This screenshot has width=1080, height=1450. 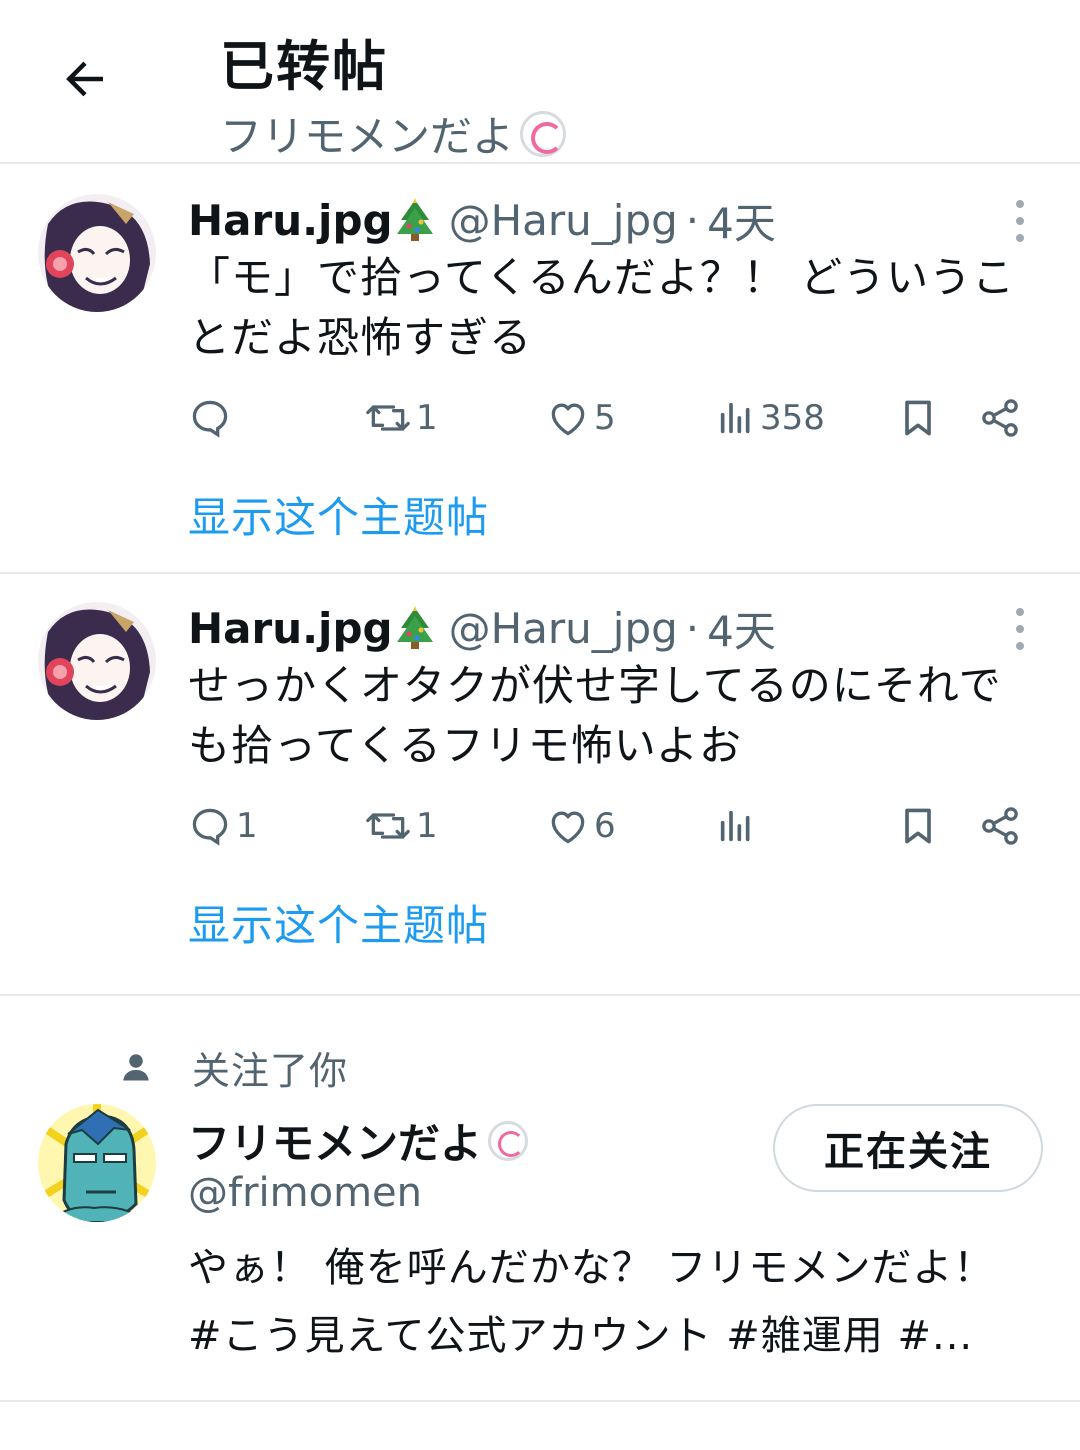 What do you see at coordinates (605, 826) in the screenshot?
I see `like-count: 6` at bounding box center [605, 826].